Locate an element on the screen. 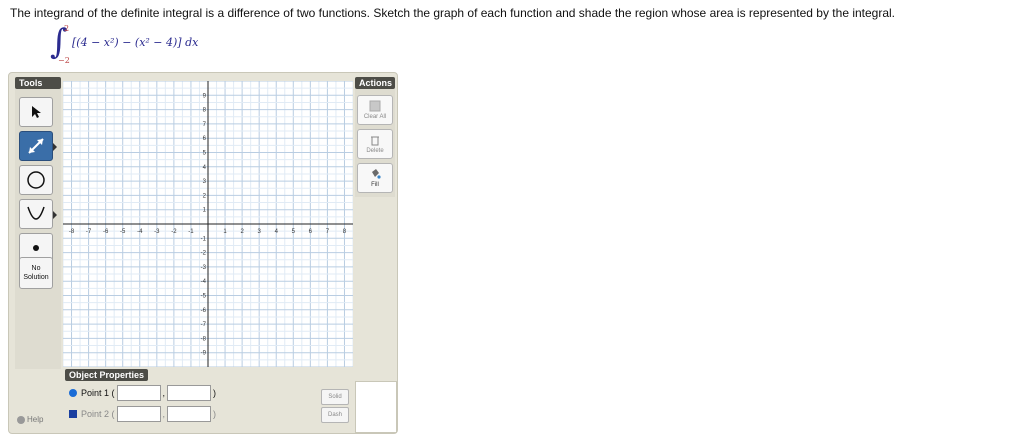  x-tick-label: -1 is located at coordinates (191, 232).